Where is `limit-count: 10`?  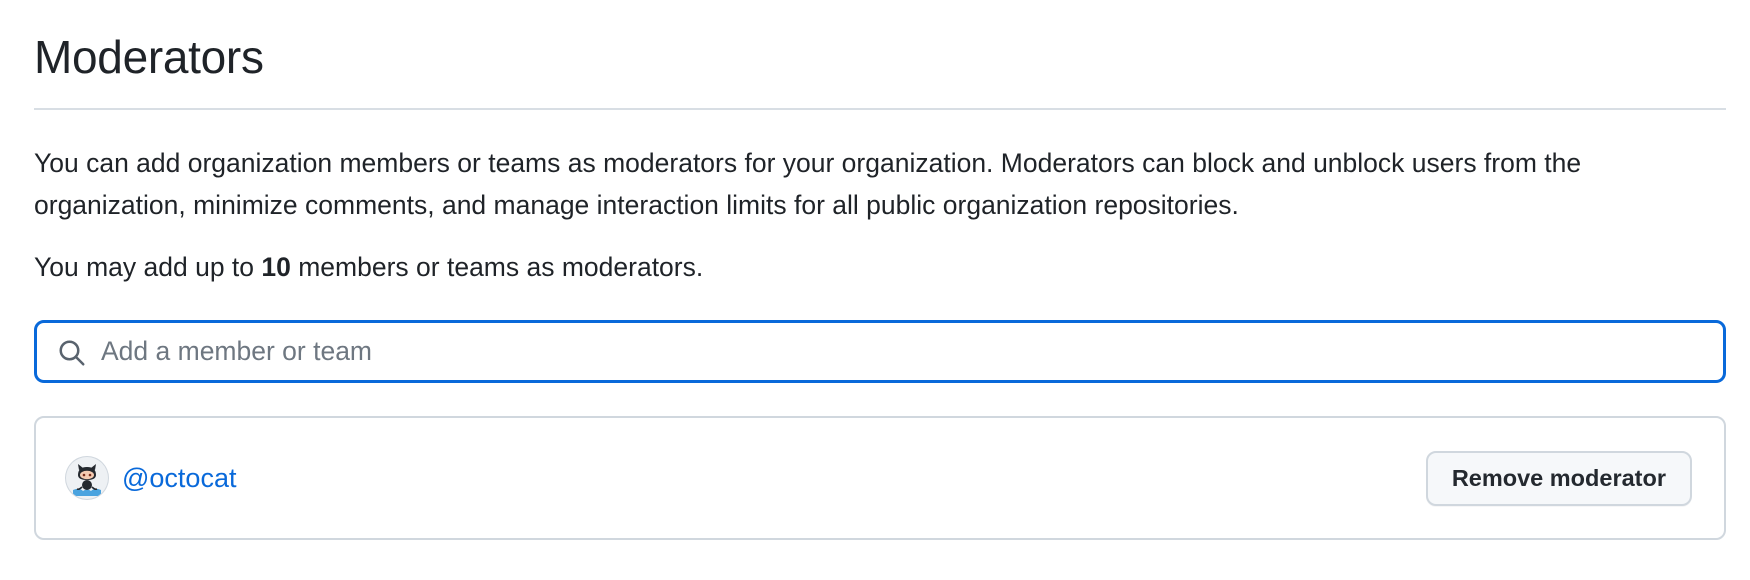 limit-count: 10 is located at coordinates (276, 267).